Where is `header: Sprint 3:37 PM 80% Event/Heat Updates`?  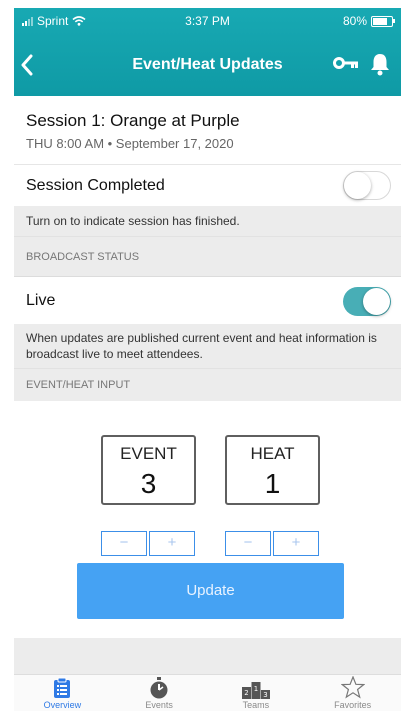 header: Sprint 3:37 PM 80% Event/Heat Updates is located at coordinates (207, 52).